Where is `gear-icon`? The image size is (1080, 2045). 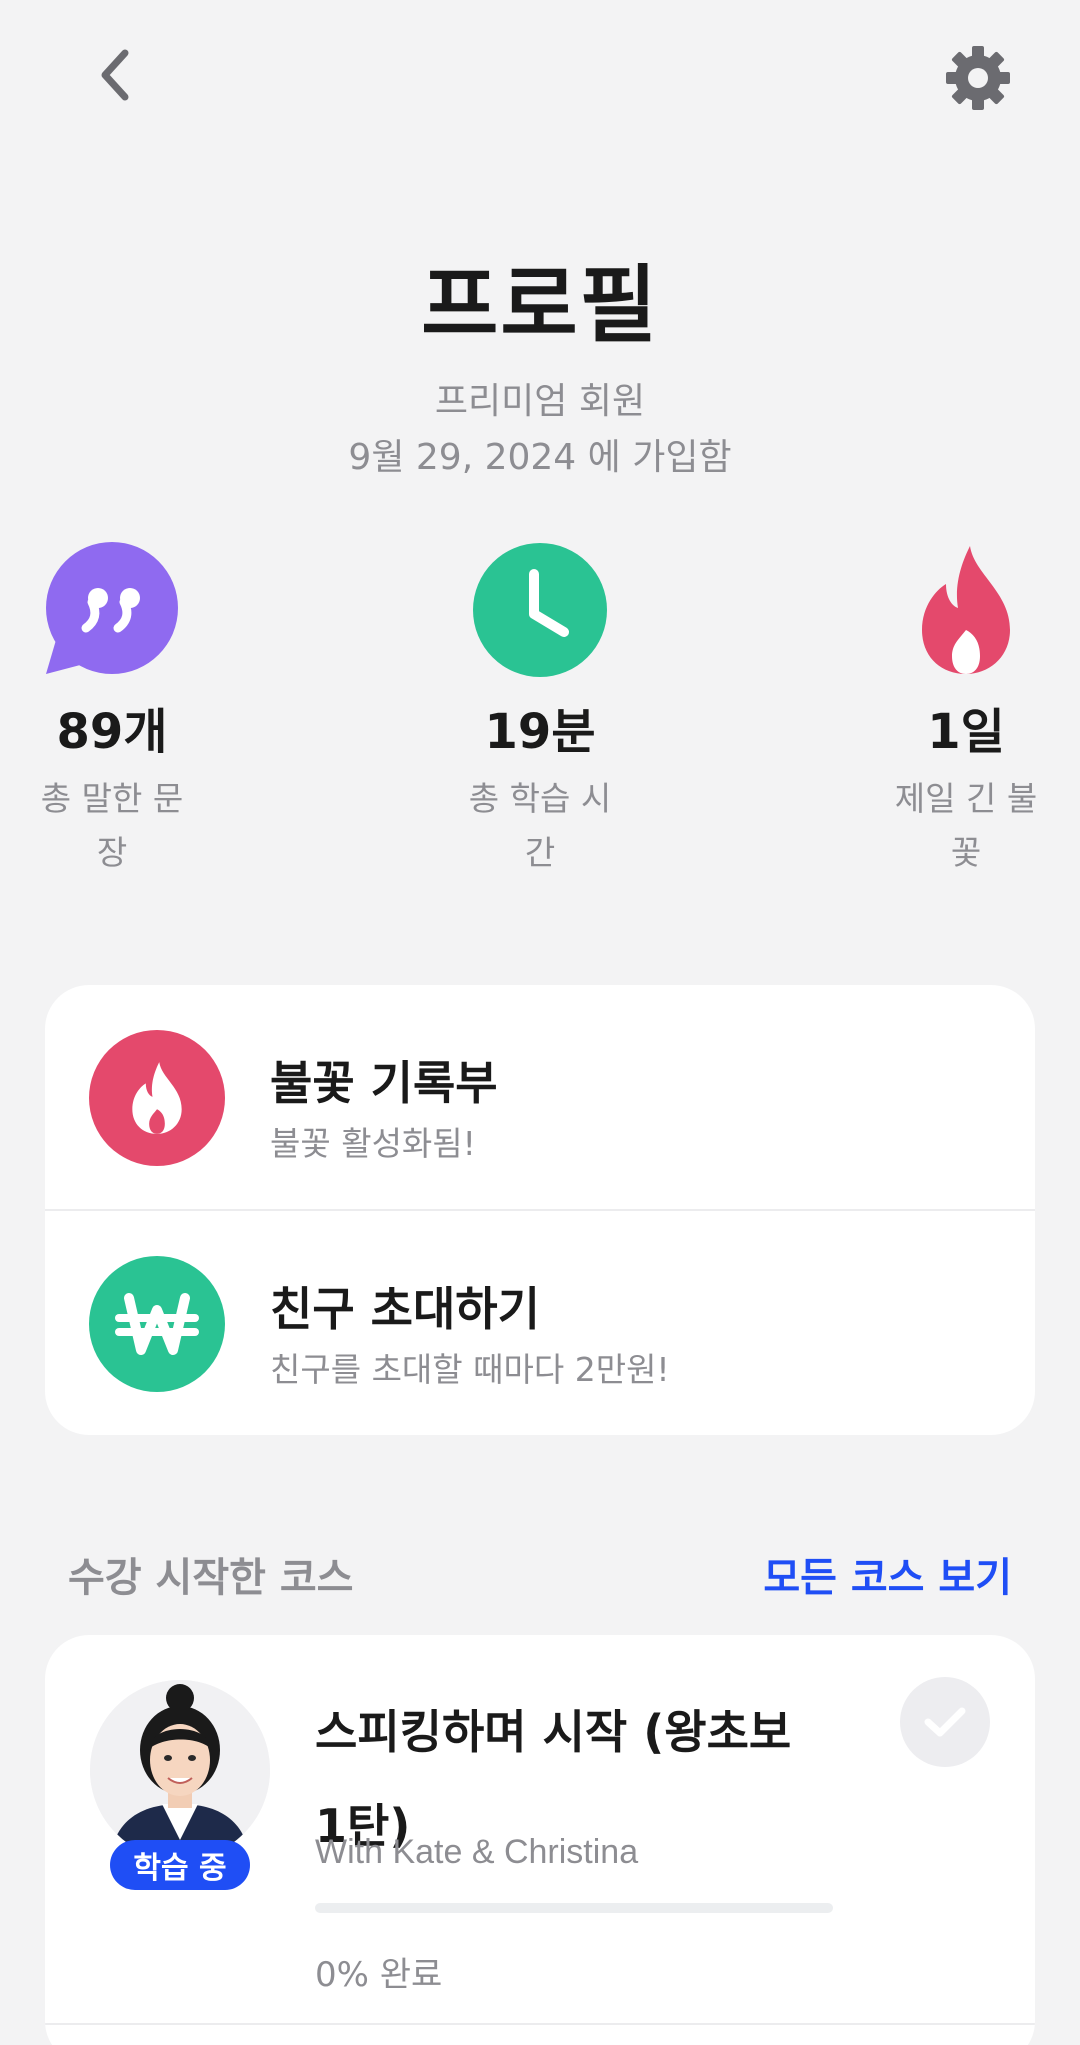 gear-icon is located at coordinates (978, 78).